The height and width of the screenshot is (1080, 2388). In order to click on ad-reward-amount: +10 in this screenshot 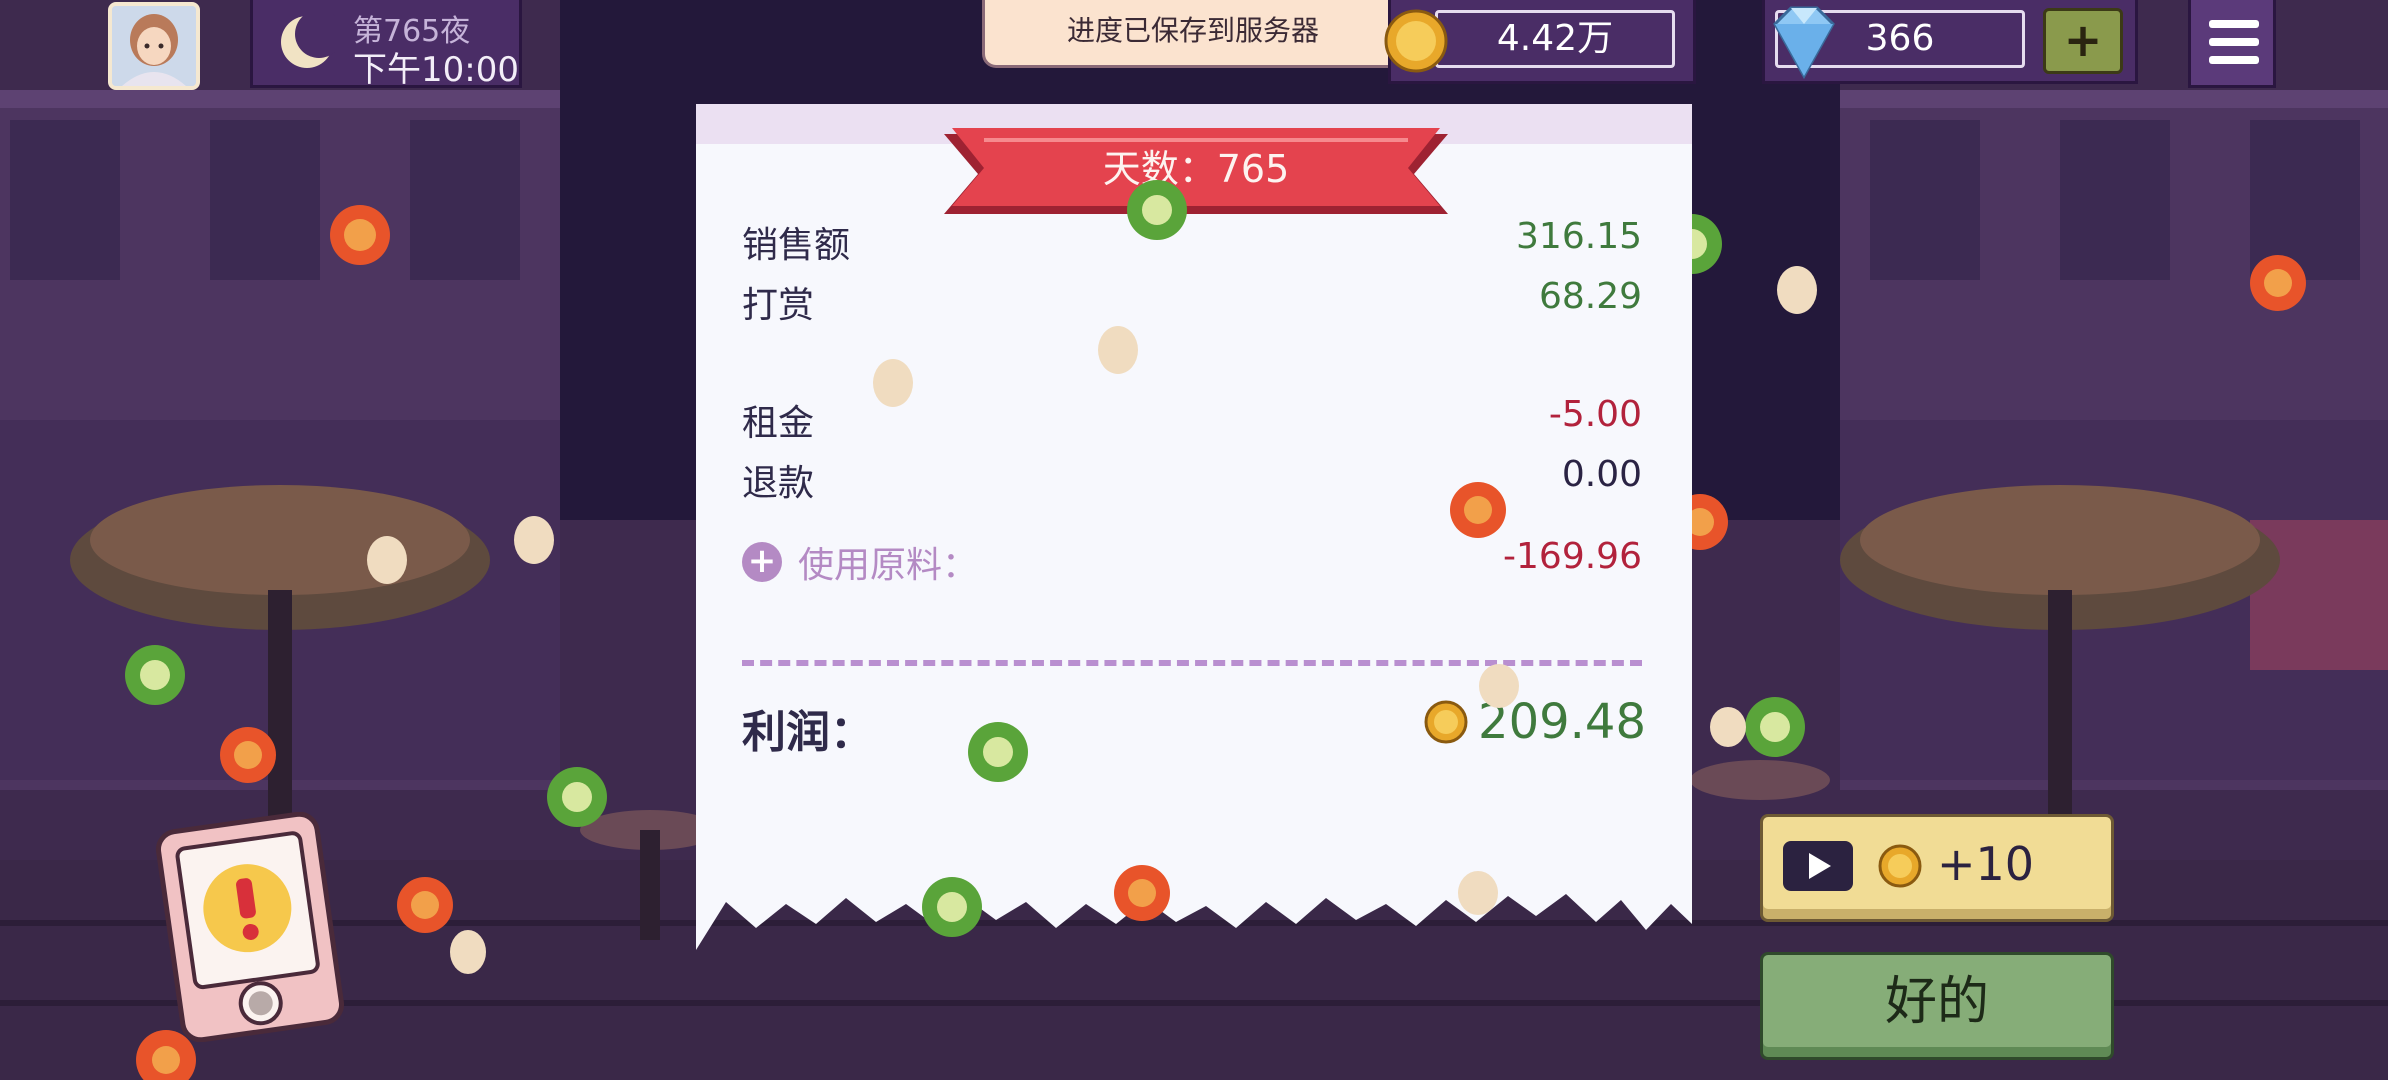, I will do `click(1986, 864)`.